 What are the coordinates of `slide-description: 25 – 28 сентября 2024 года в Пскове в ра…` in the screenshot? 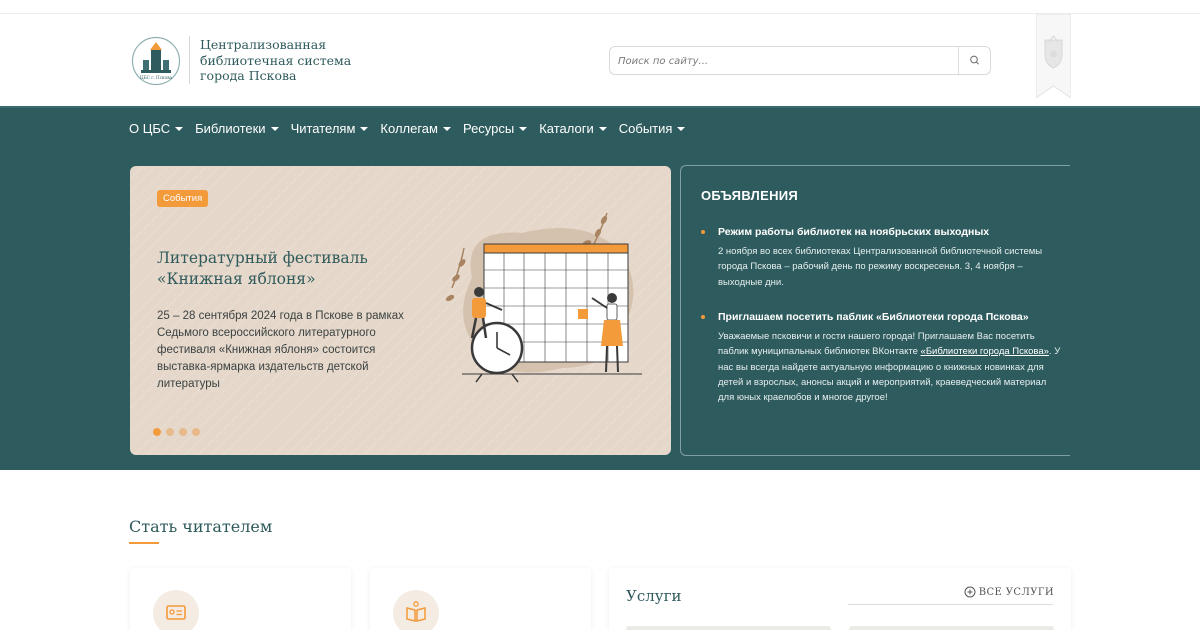 It's located at (280, 350).